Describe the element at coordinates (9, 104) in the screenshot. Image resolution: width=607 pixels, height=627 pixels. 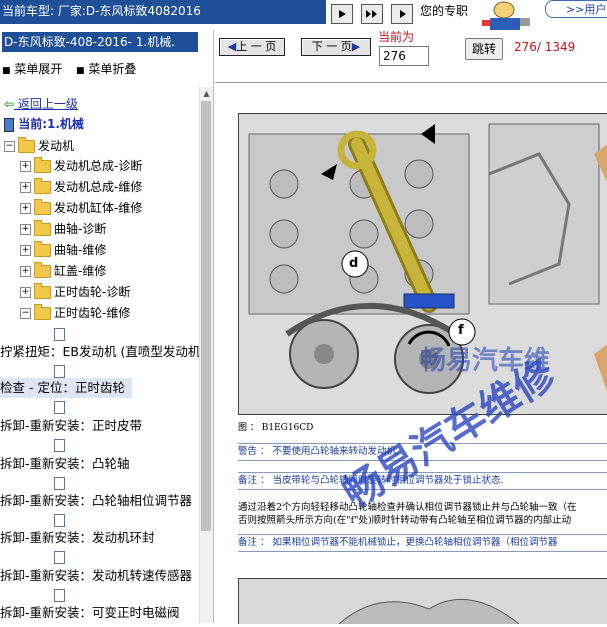
I see `back-arrow-icon: ⇦` at that location.